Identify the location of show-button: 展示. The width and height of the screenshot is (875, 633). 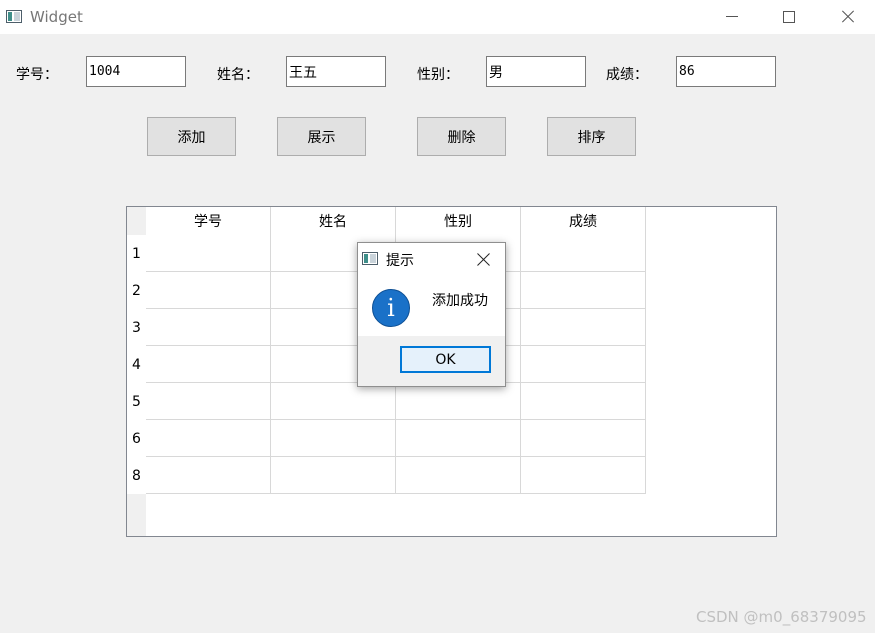
(321, 136).